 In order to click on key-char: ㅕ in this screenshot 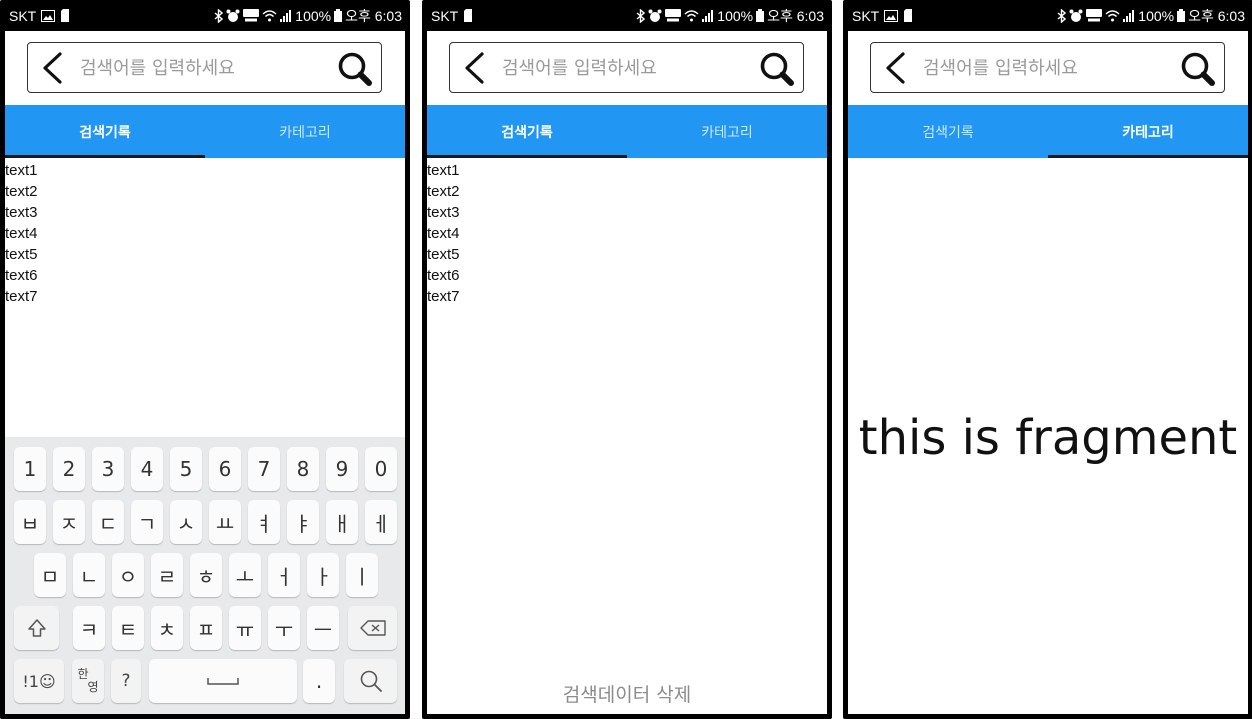, I will do `click(264, 522)`.